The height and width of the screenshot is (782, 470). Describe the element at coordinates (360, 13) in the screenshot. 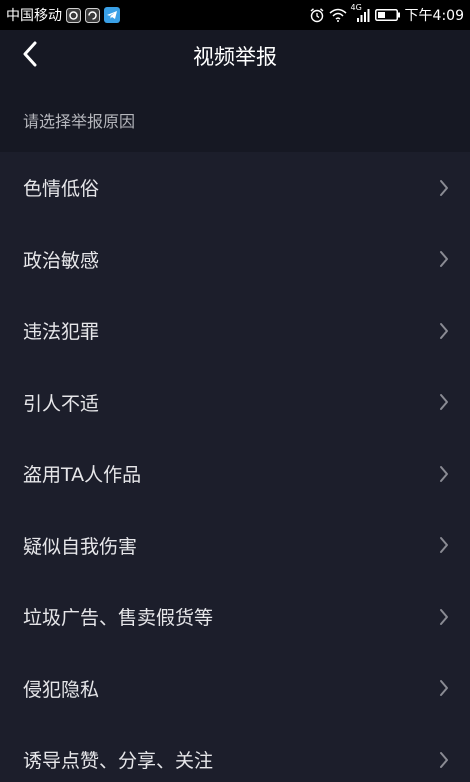

I see `signal-icon: 4G` at that location.